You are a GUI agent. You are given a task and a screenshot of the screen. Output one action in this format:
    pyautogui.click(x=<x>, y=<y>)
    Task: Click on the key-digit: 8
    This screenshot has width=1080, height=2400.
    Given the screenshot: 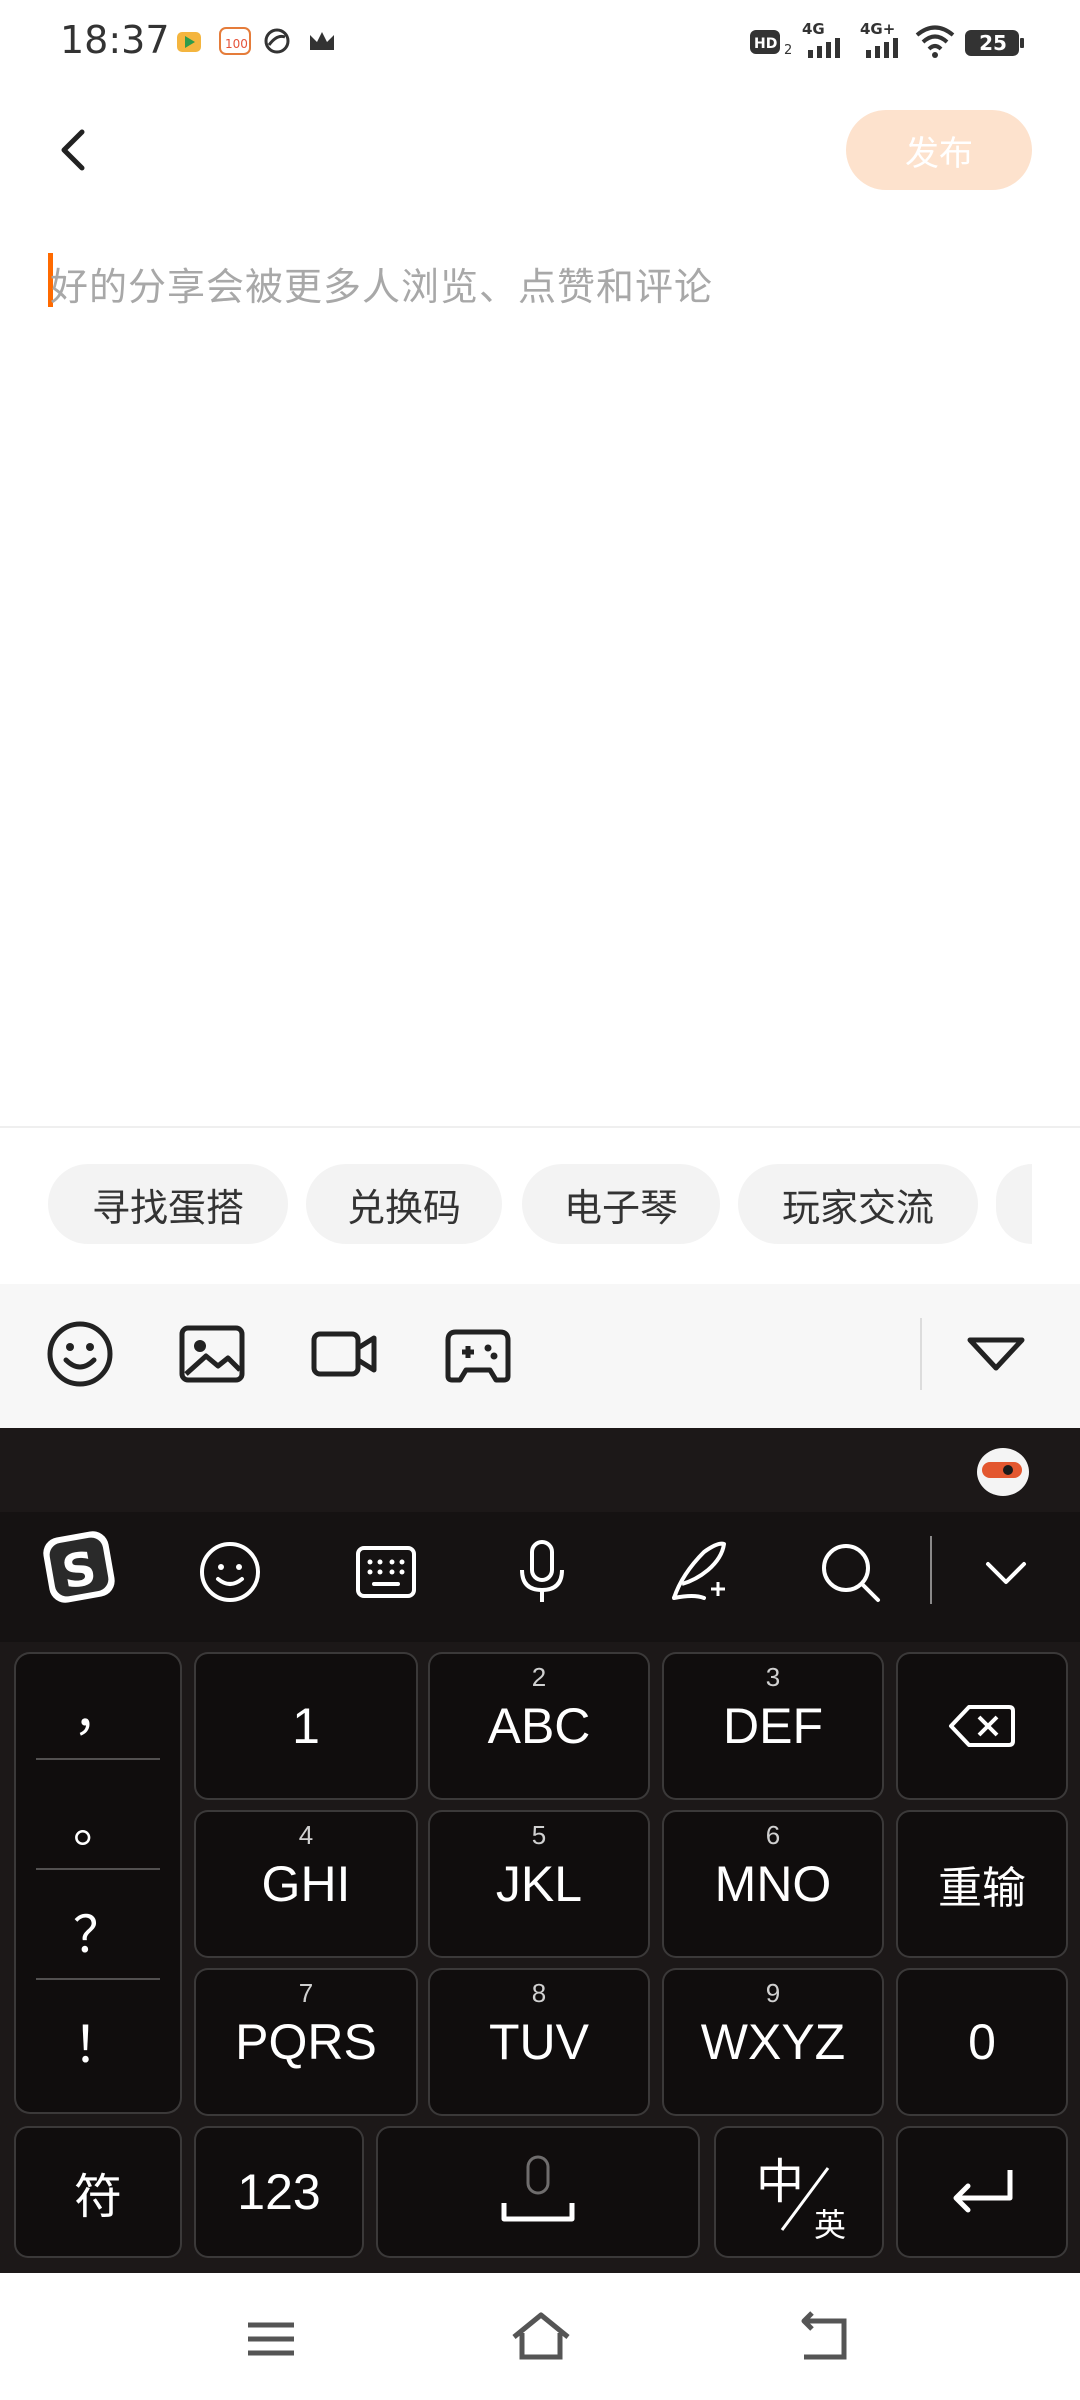 What is the action you would take?
    pyautogui.click(x=539, y=1993)
    